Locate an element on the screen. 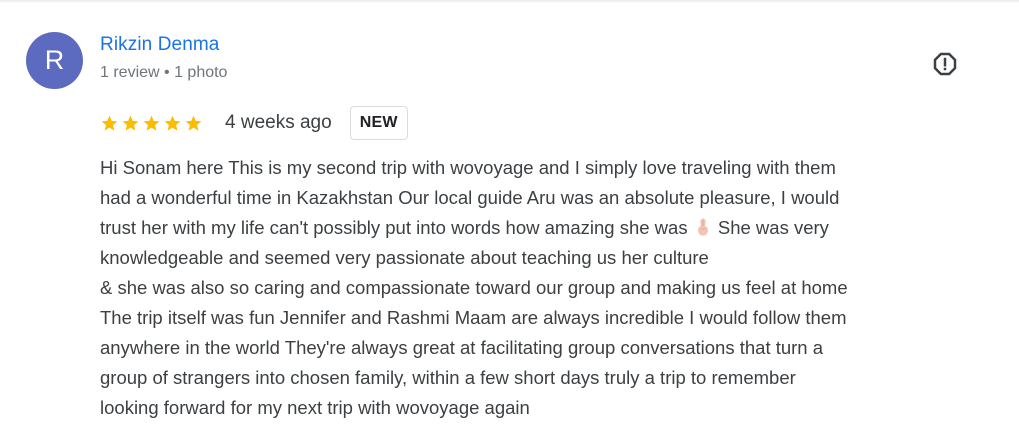 The width and height of the screenshot is (1019, 442). reviewer-meta: 1 review • 1 photo is located at coordinates (164, 72).